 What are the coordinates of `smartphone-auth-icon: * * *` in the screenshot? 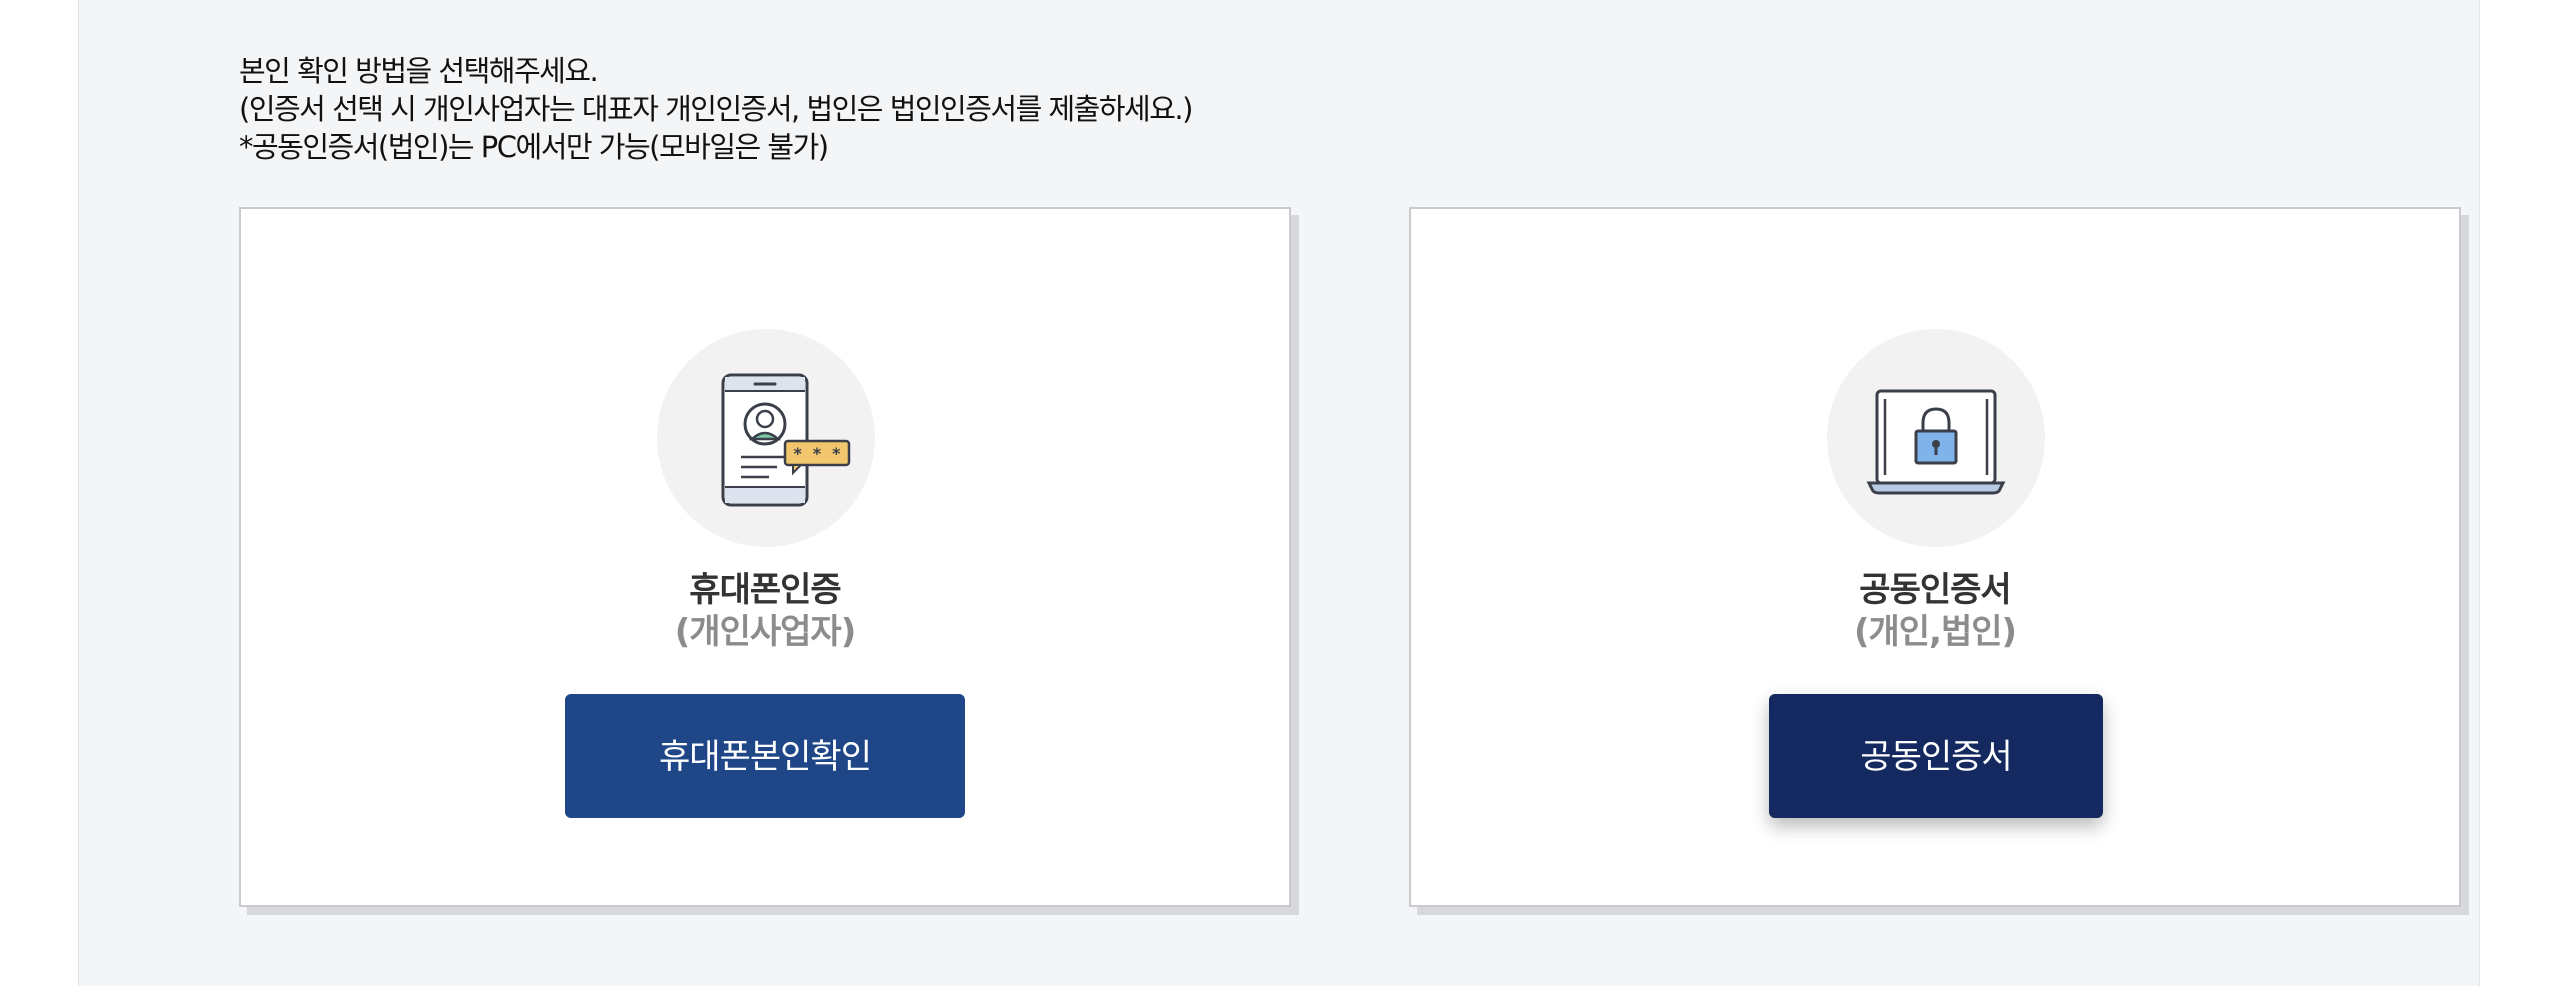 It's located at (766, 438).